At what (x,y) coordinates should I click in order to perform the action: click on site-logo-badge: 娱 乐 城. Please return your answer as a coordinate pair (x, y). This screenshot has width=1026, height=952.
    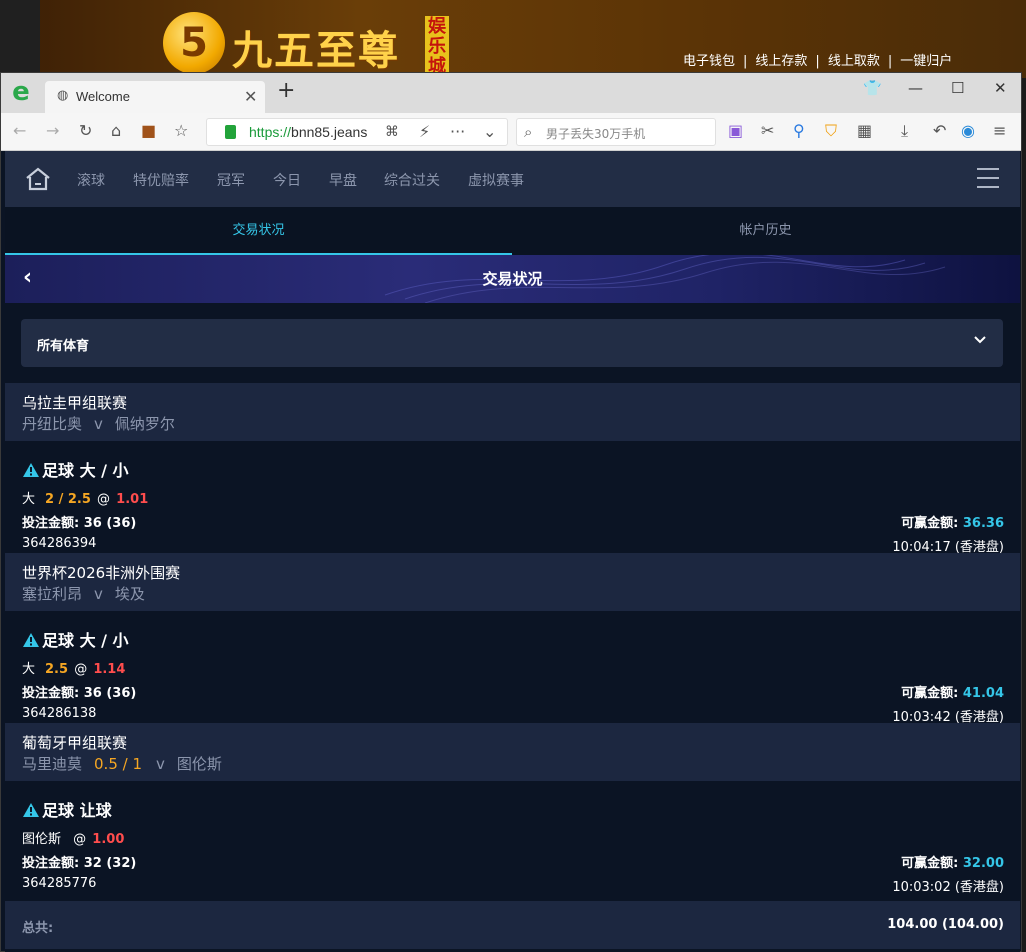
    Looking at the image, I should click on (437, 46).